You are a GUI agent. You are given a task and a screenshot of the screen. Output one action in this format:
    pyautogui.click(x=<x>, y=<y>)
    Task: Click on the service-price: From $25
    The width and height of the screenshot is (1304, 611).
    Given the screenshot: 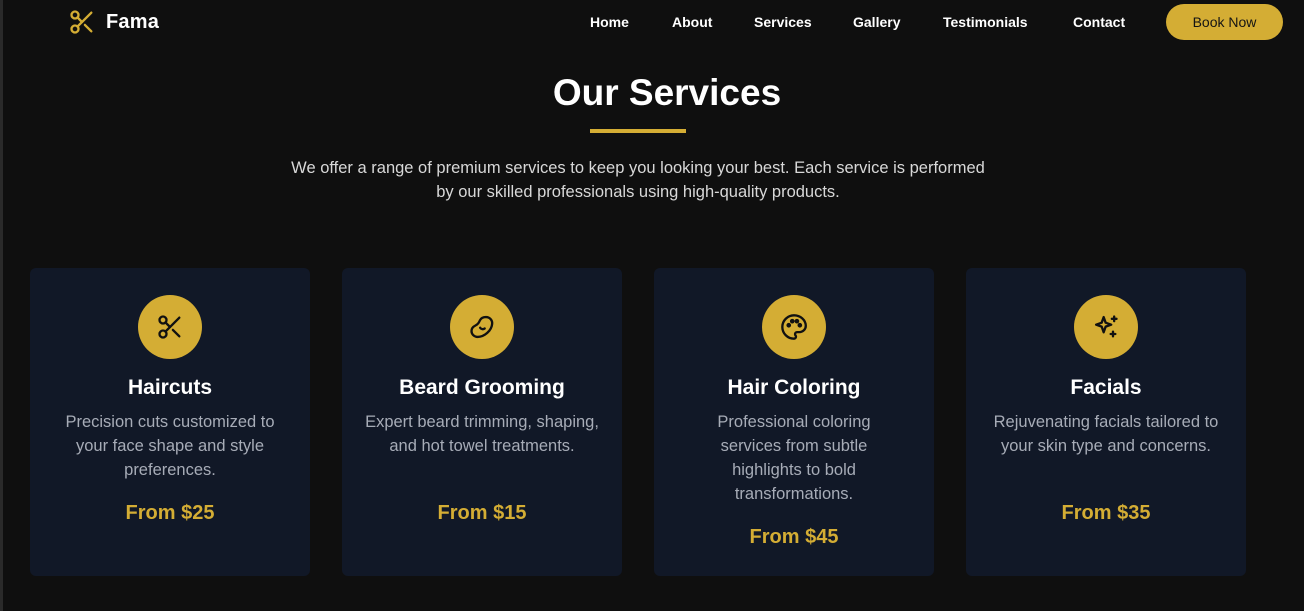 What is the action you would take?
    pyautogui.click(x=170, y=513)
    